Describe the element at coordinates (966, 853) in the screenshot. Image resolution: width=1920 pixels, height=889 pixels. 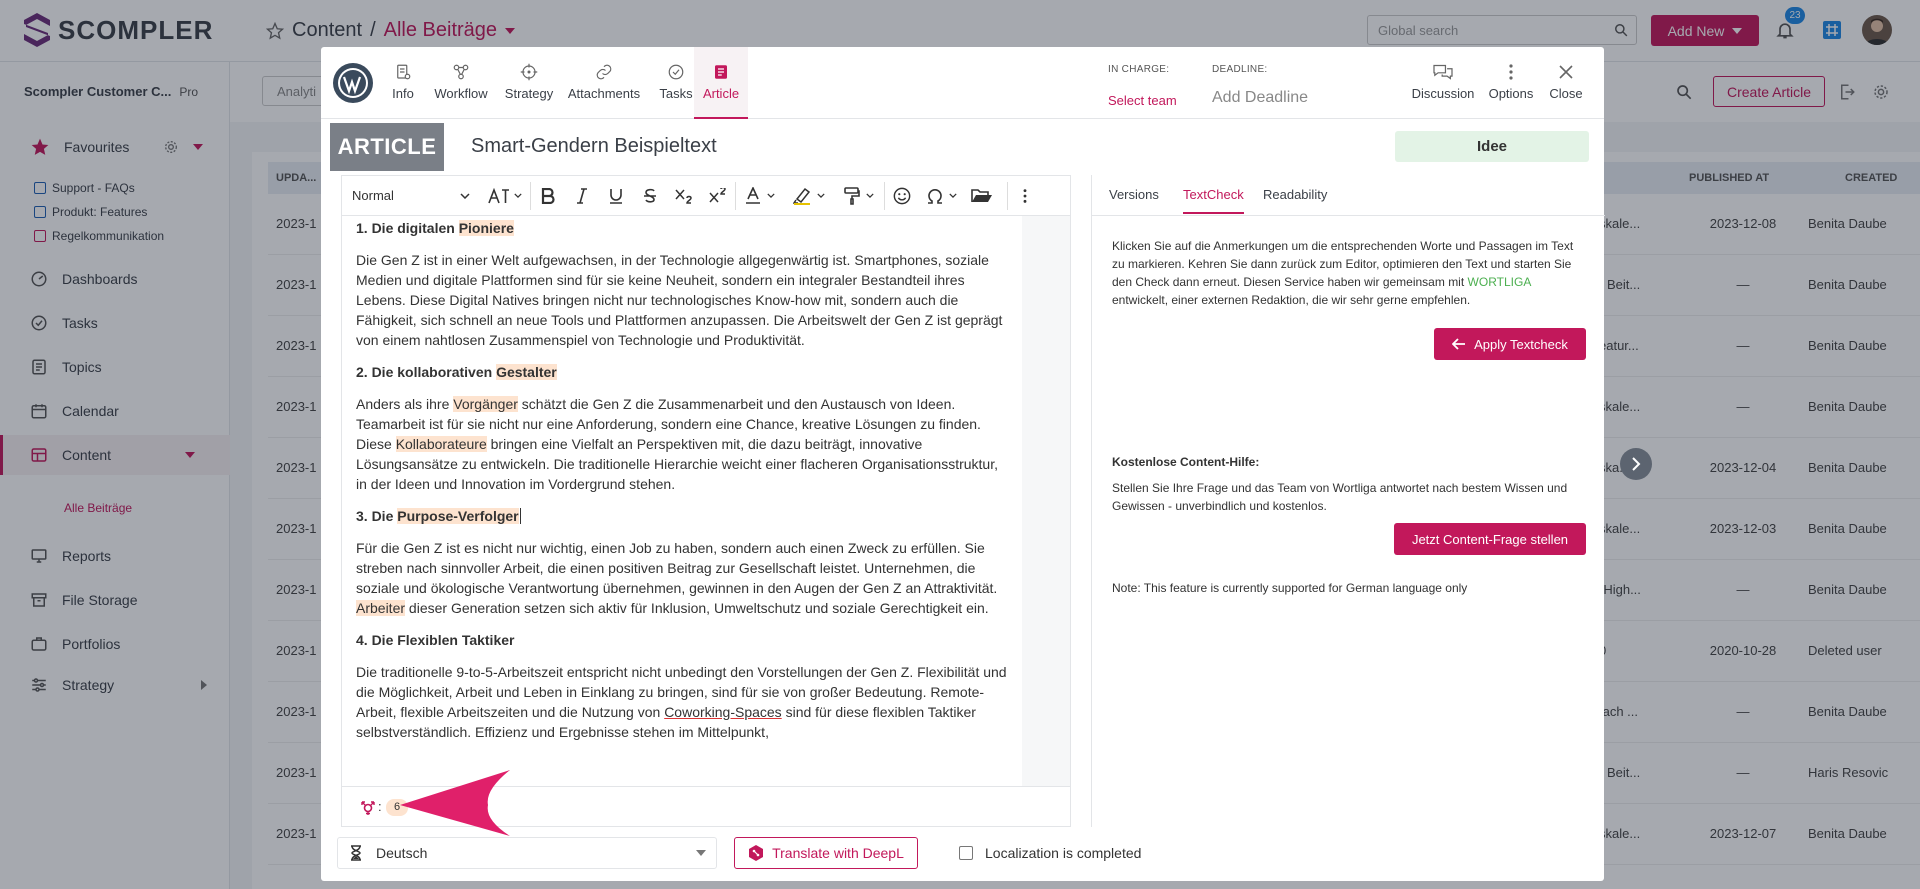
I see `checkbox` at that location.